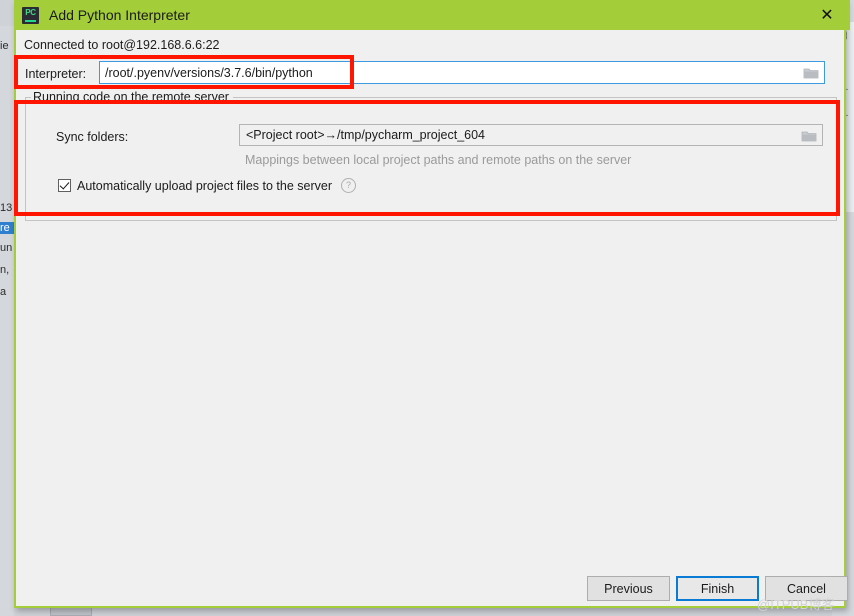  What do you see at coordinates (6, 208) in the screenshot?
I see `background-text-fragment: 13` at bounding box center [6, 208].